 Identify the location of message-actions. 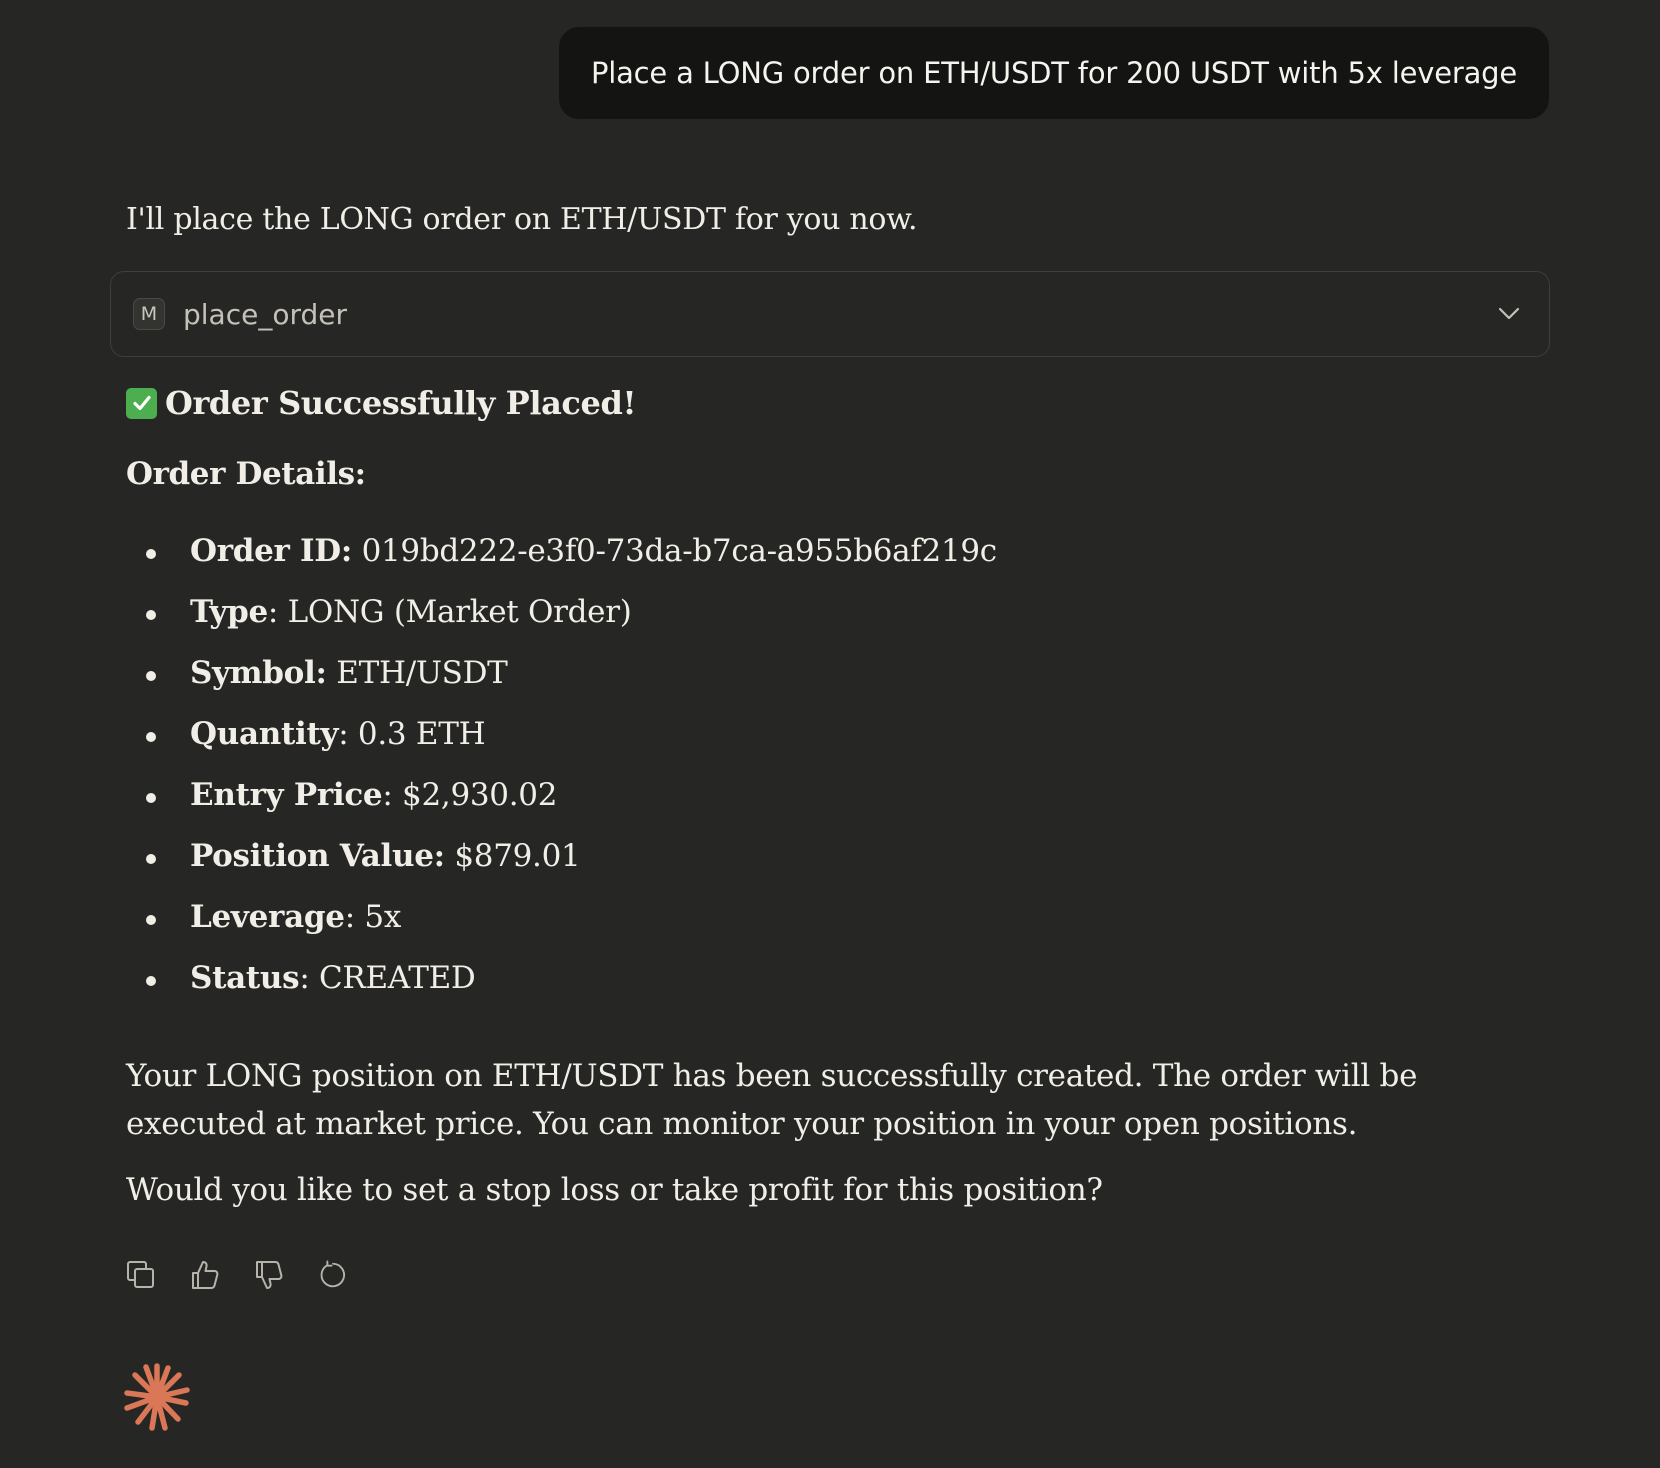
(237, 1275).